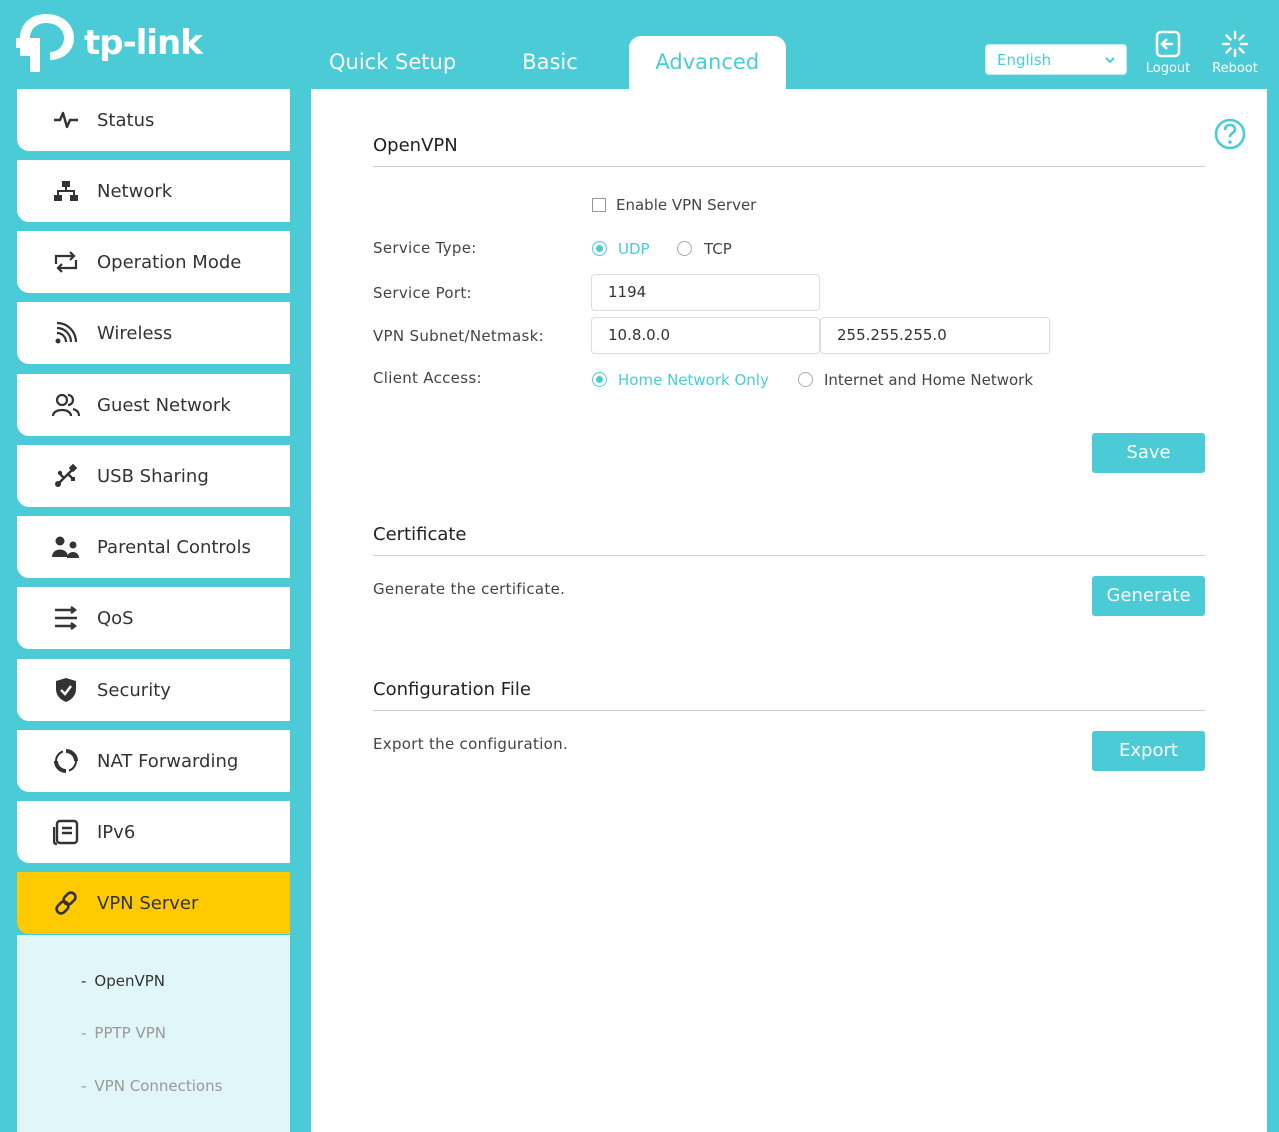 Image resolution: width=1279 pixels, height=1132 pixels. I want to click on tp-link-logo: tp-link, so click(109, 43).